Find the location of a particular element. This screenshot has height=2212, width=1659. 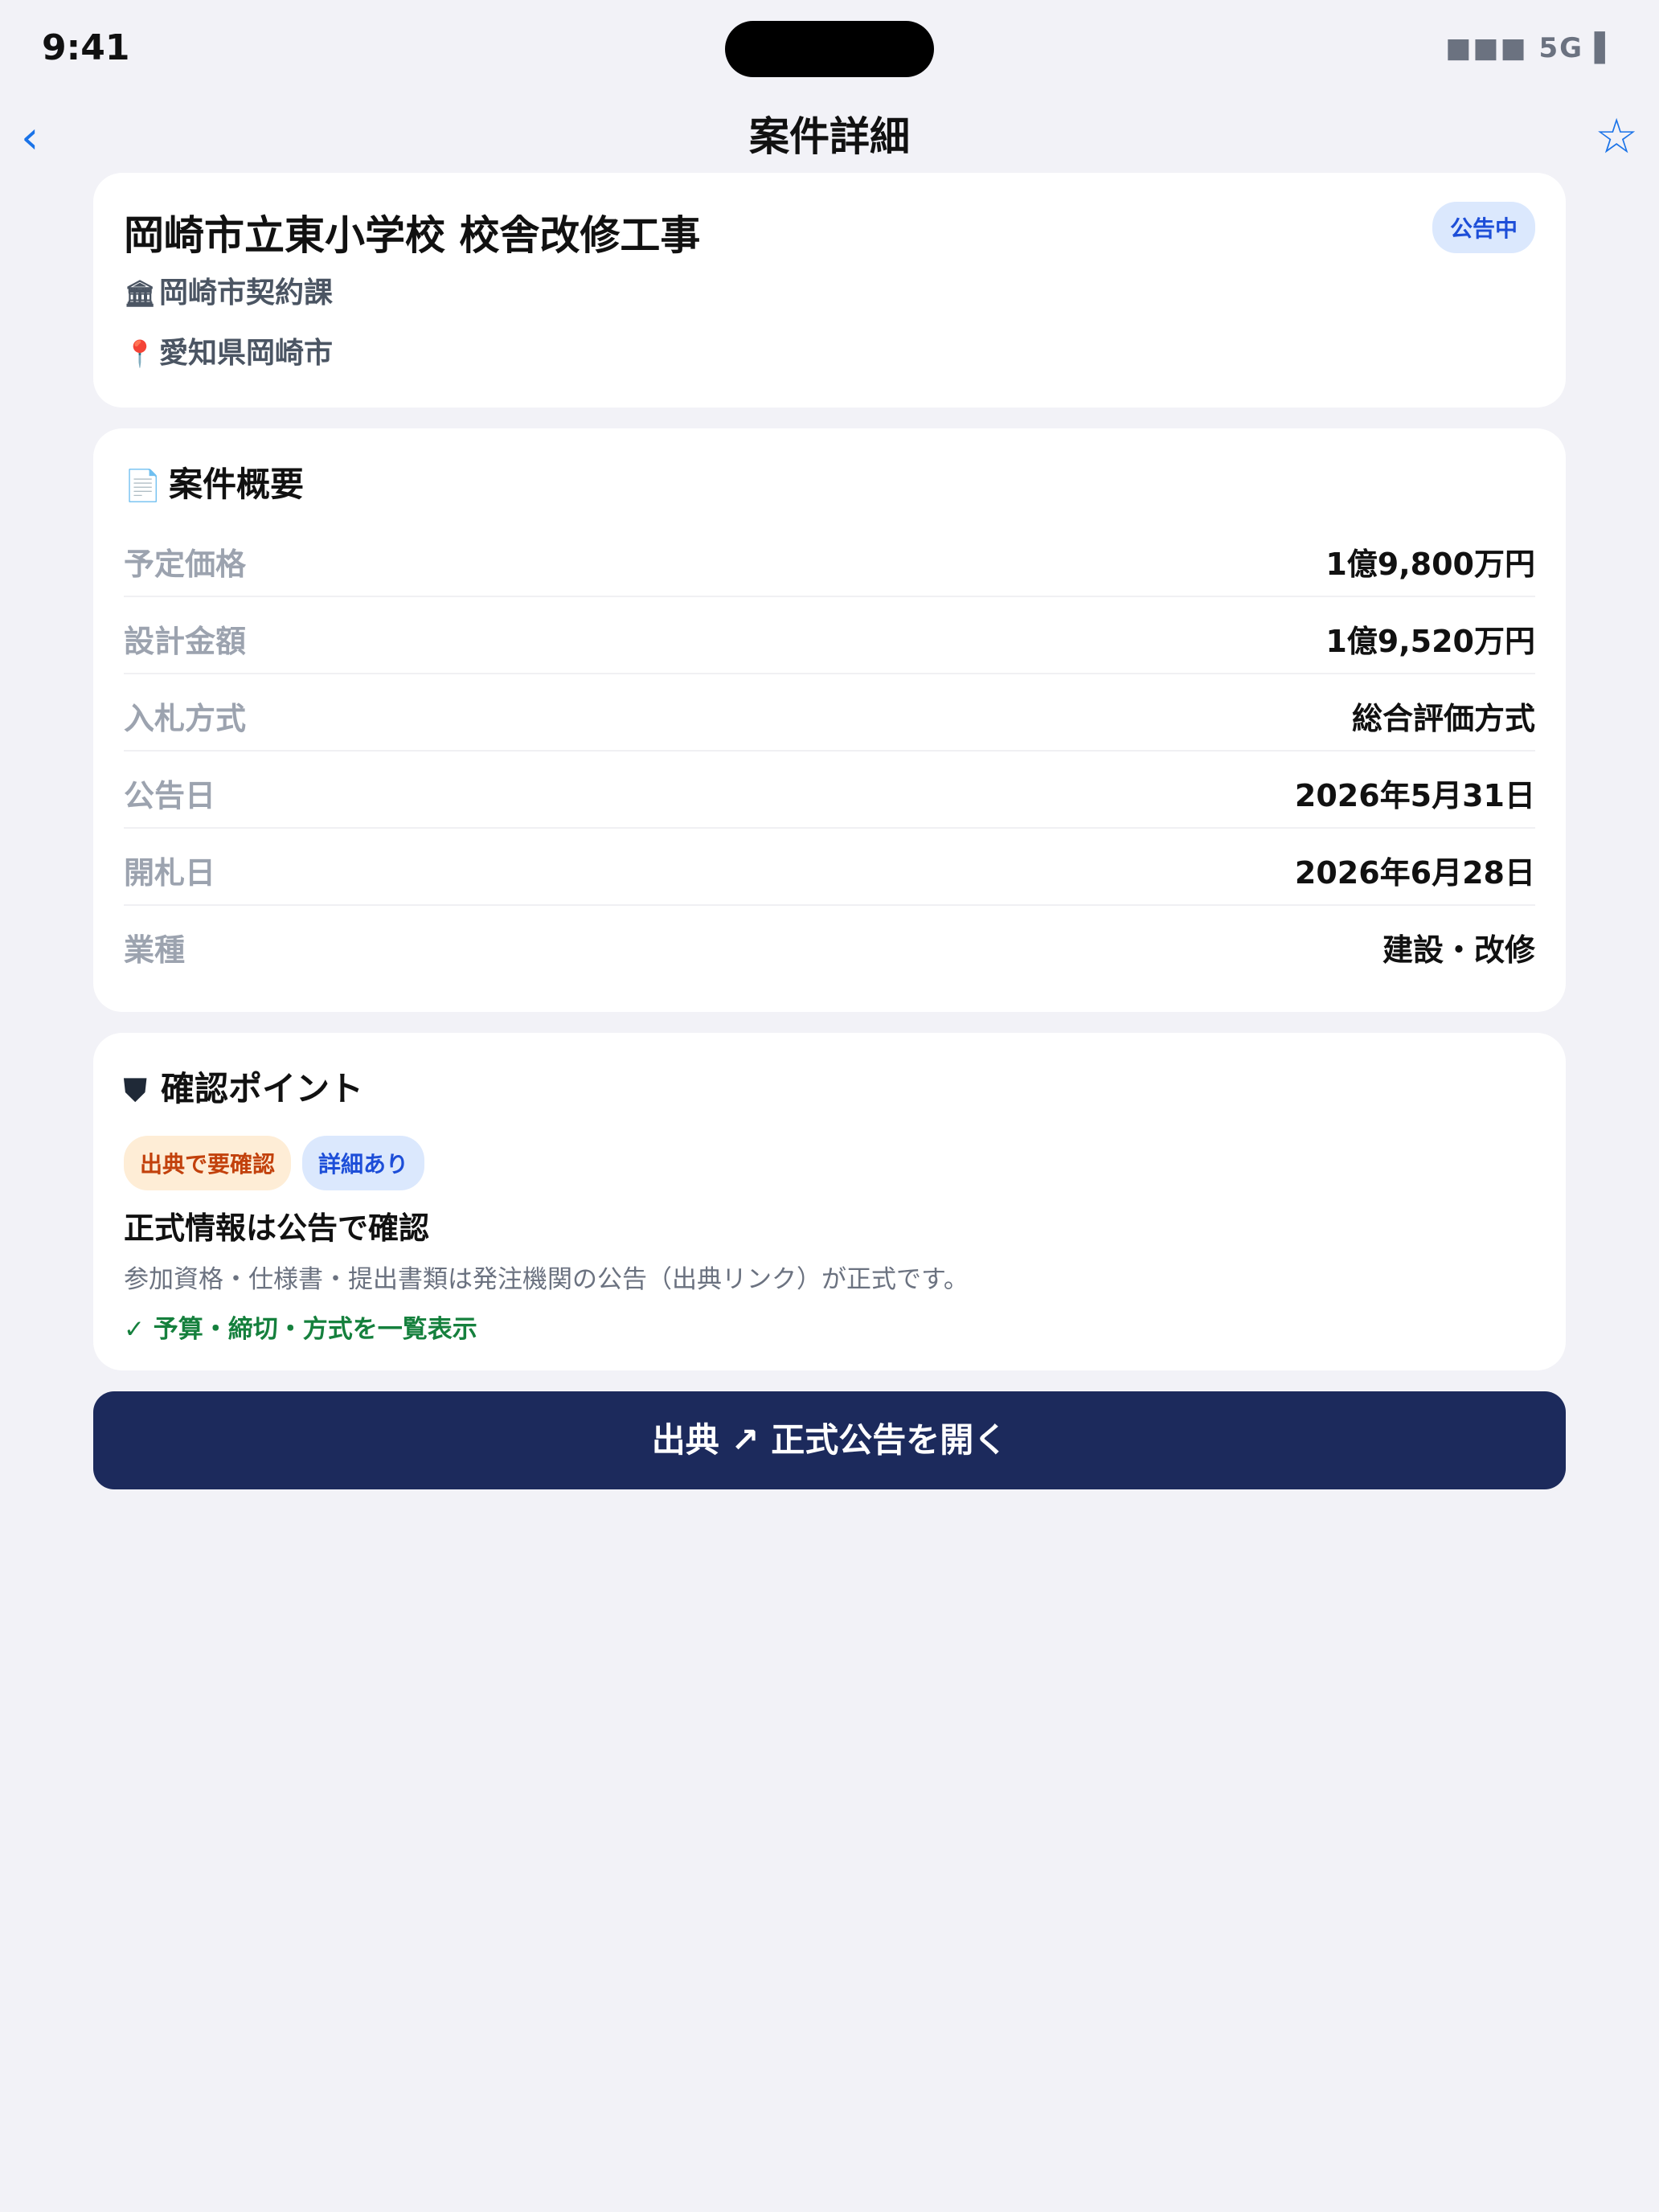

location-name: 愛知県岡崎市 is located at coordinates (246, 353).